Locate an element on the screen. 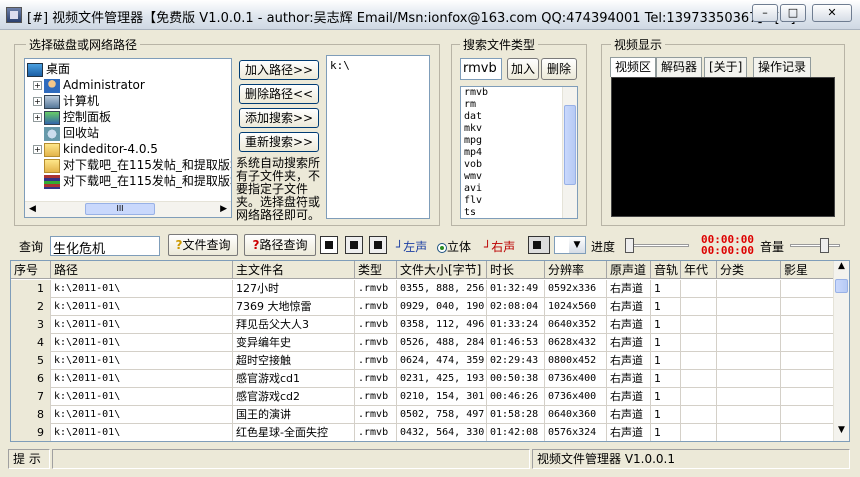  query-input: 生化危机 is located at coordinates (105, 246).